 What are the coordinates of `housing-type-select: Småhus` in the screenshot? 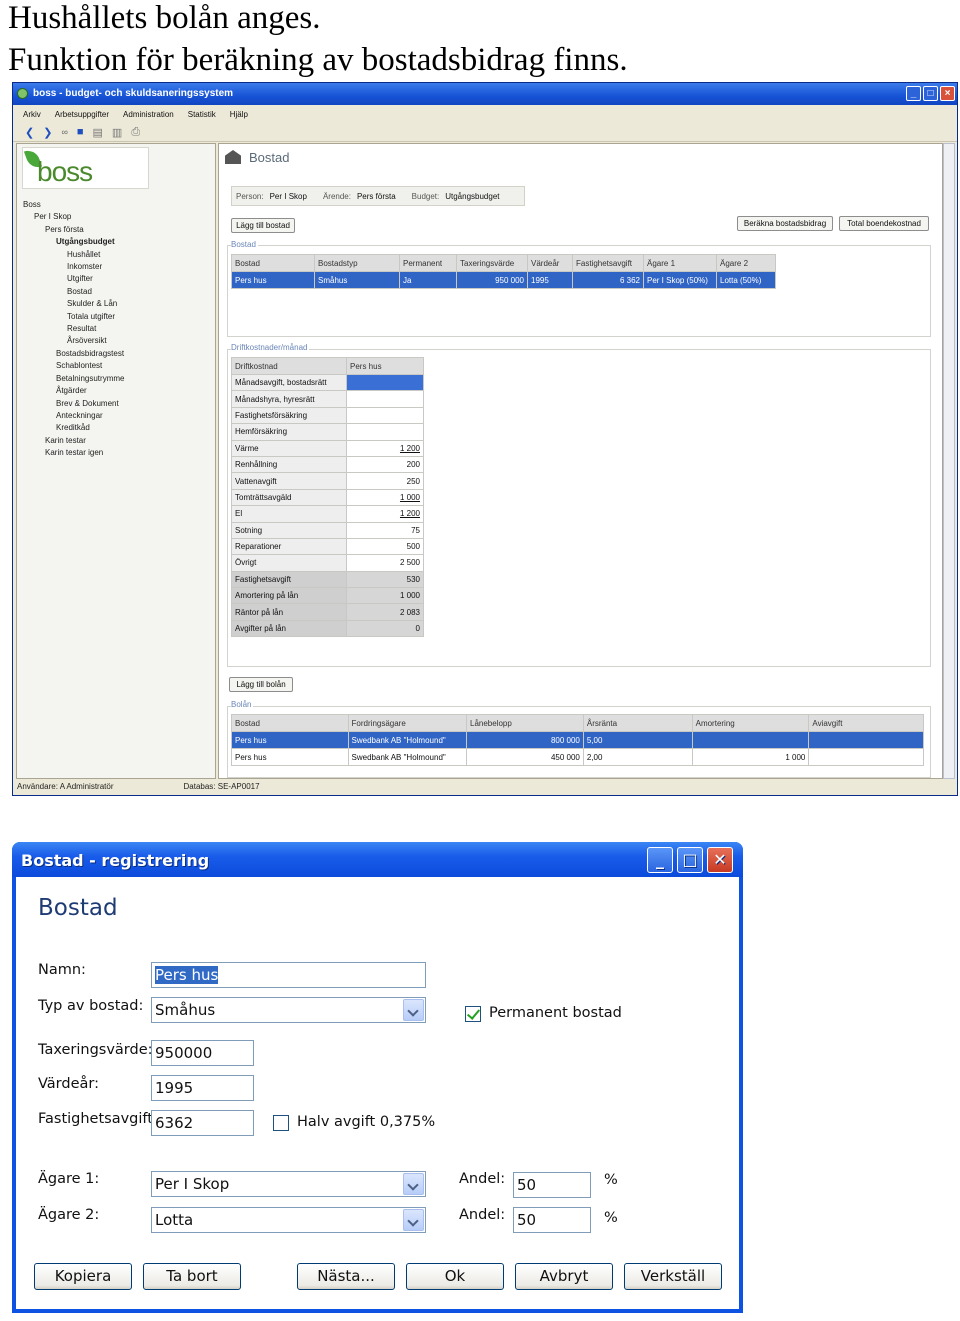 It's located at (288, 1010).